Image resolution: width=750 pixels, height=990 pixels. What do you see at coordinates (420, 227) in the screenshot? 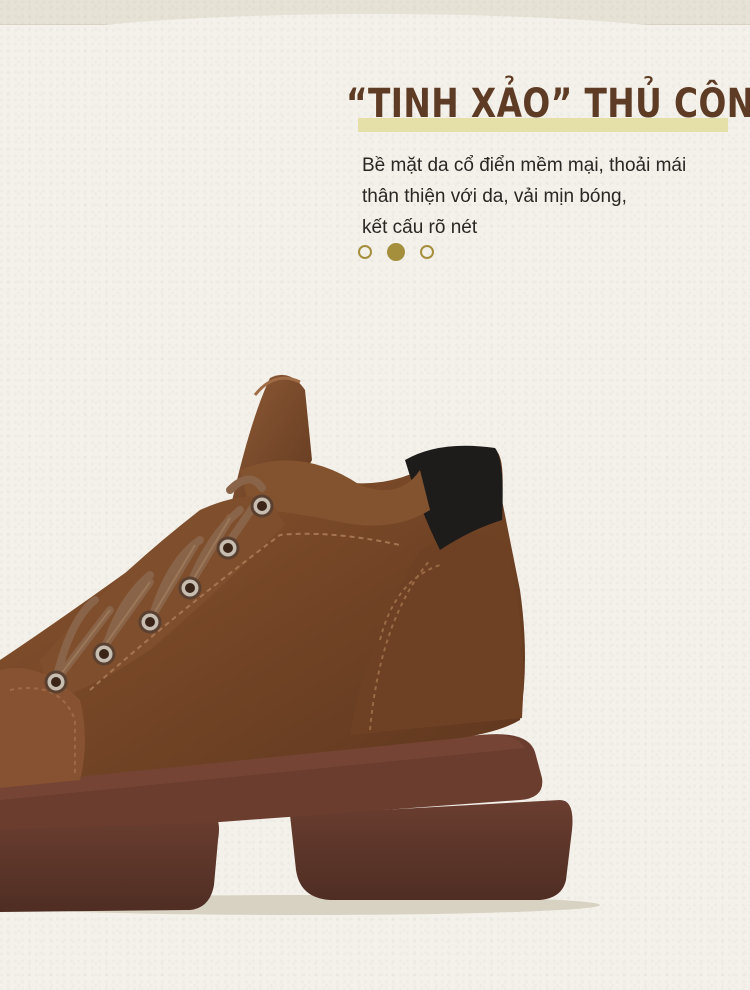
I see `description-line: kết cấu rõ nét` at bounding box center [420, 227].